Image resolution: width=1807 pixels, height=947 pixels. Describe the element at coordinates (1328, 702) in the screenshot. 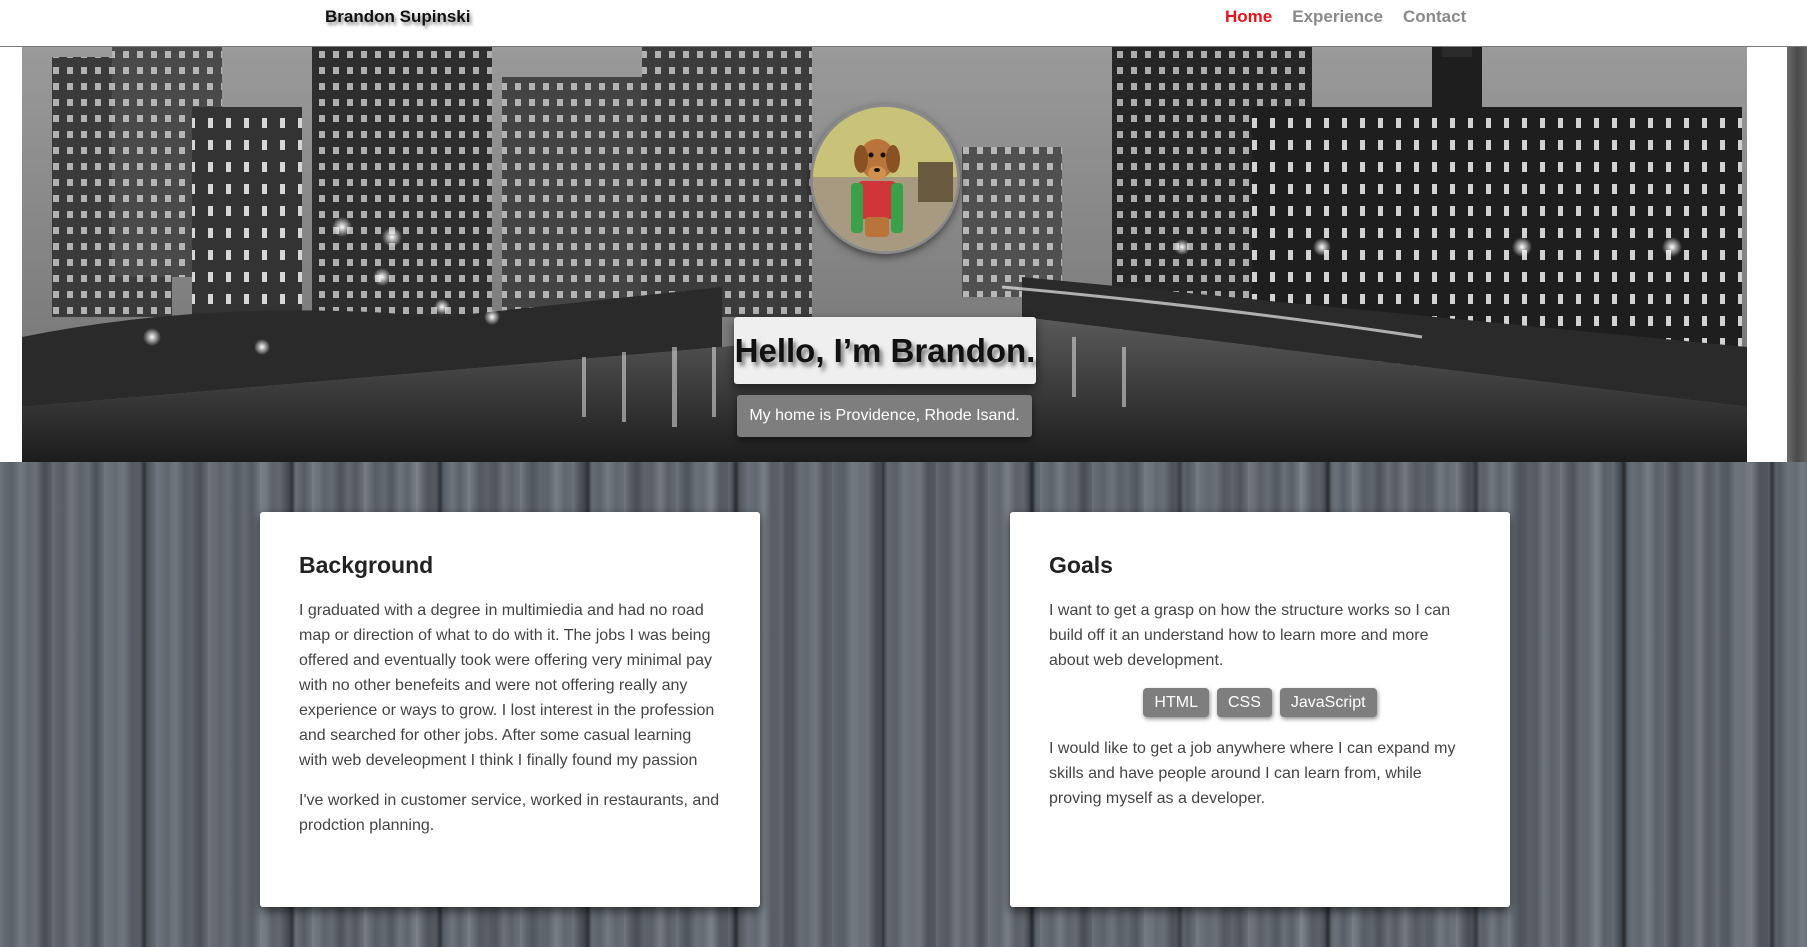

I see `tag-javascript: JavaScript` at that location.